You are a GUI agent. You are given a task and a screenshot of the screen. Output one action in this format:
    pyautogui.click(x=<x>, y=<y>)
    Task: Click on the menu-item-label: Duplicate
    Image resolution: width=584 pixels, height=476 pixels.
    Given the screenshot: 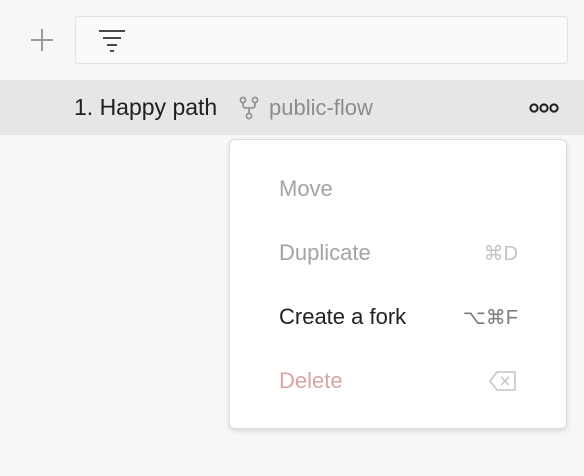 What is the action you would take?
    pyautogui.click(x=325, y=252)
    